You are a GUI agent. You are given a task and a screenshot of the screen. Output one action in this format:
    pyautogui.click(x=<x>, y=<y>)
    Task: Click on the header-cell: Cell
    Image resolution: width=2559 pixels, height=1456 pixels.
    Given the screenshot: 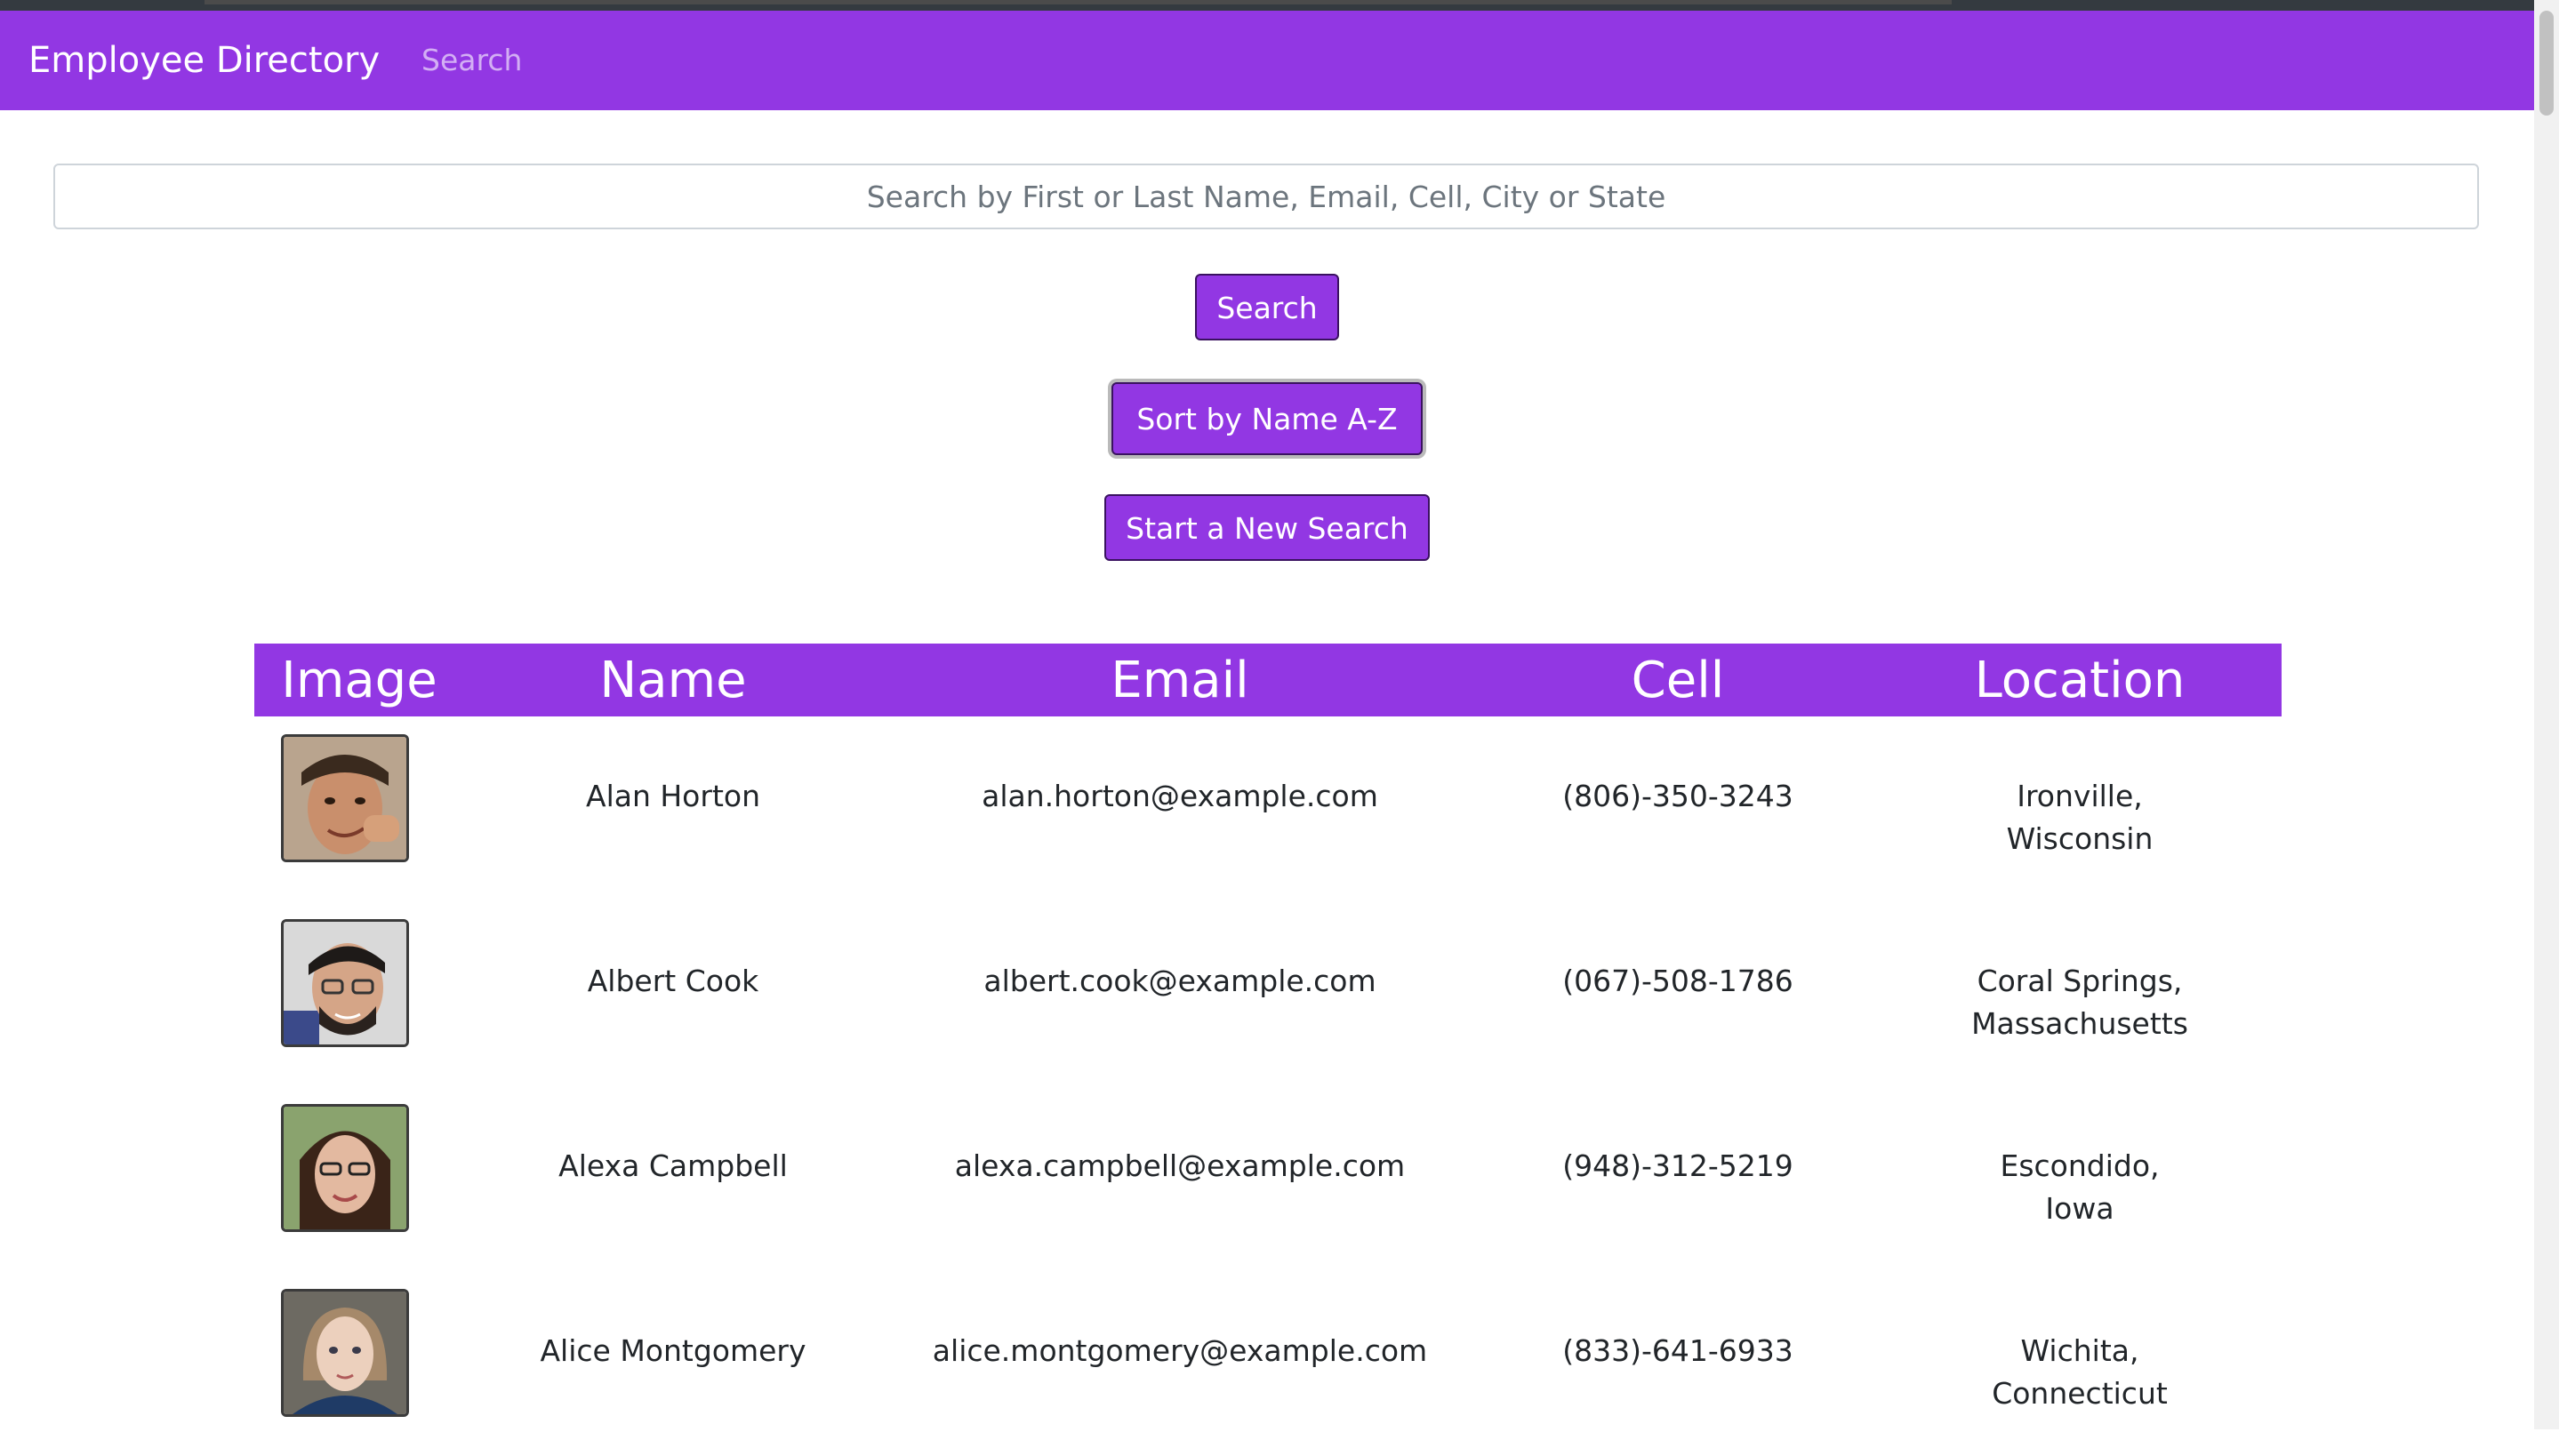 What is the action you would take?
    pyautogui.click(x=1678, y=680)
    